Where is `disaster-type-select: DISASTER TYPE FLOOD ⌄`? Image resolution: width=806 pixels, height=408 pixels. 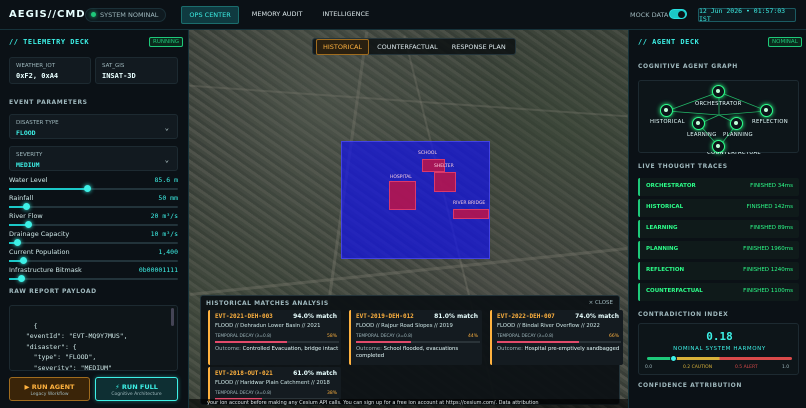 disaster-type-select: DISASTER TYPE FLOOD ⌄ is located at coordinates (93, 126).